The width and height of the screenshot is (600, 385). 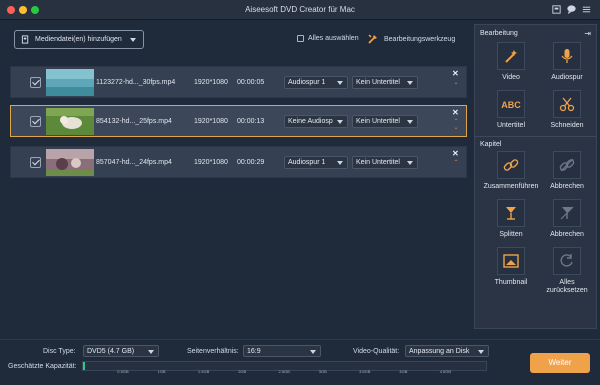 I want to click on file-duration: 00:00:29, so click(x=251, y=162).